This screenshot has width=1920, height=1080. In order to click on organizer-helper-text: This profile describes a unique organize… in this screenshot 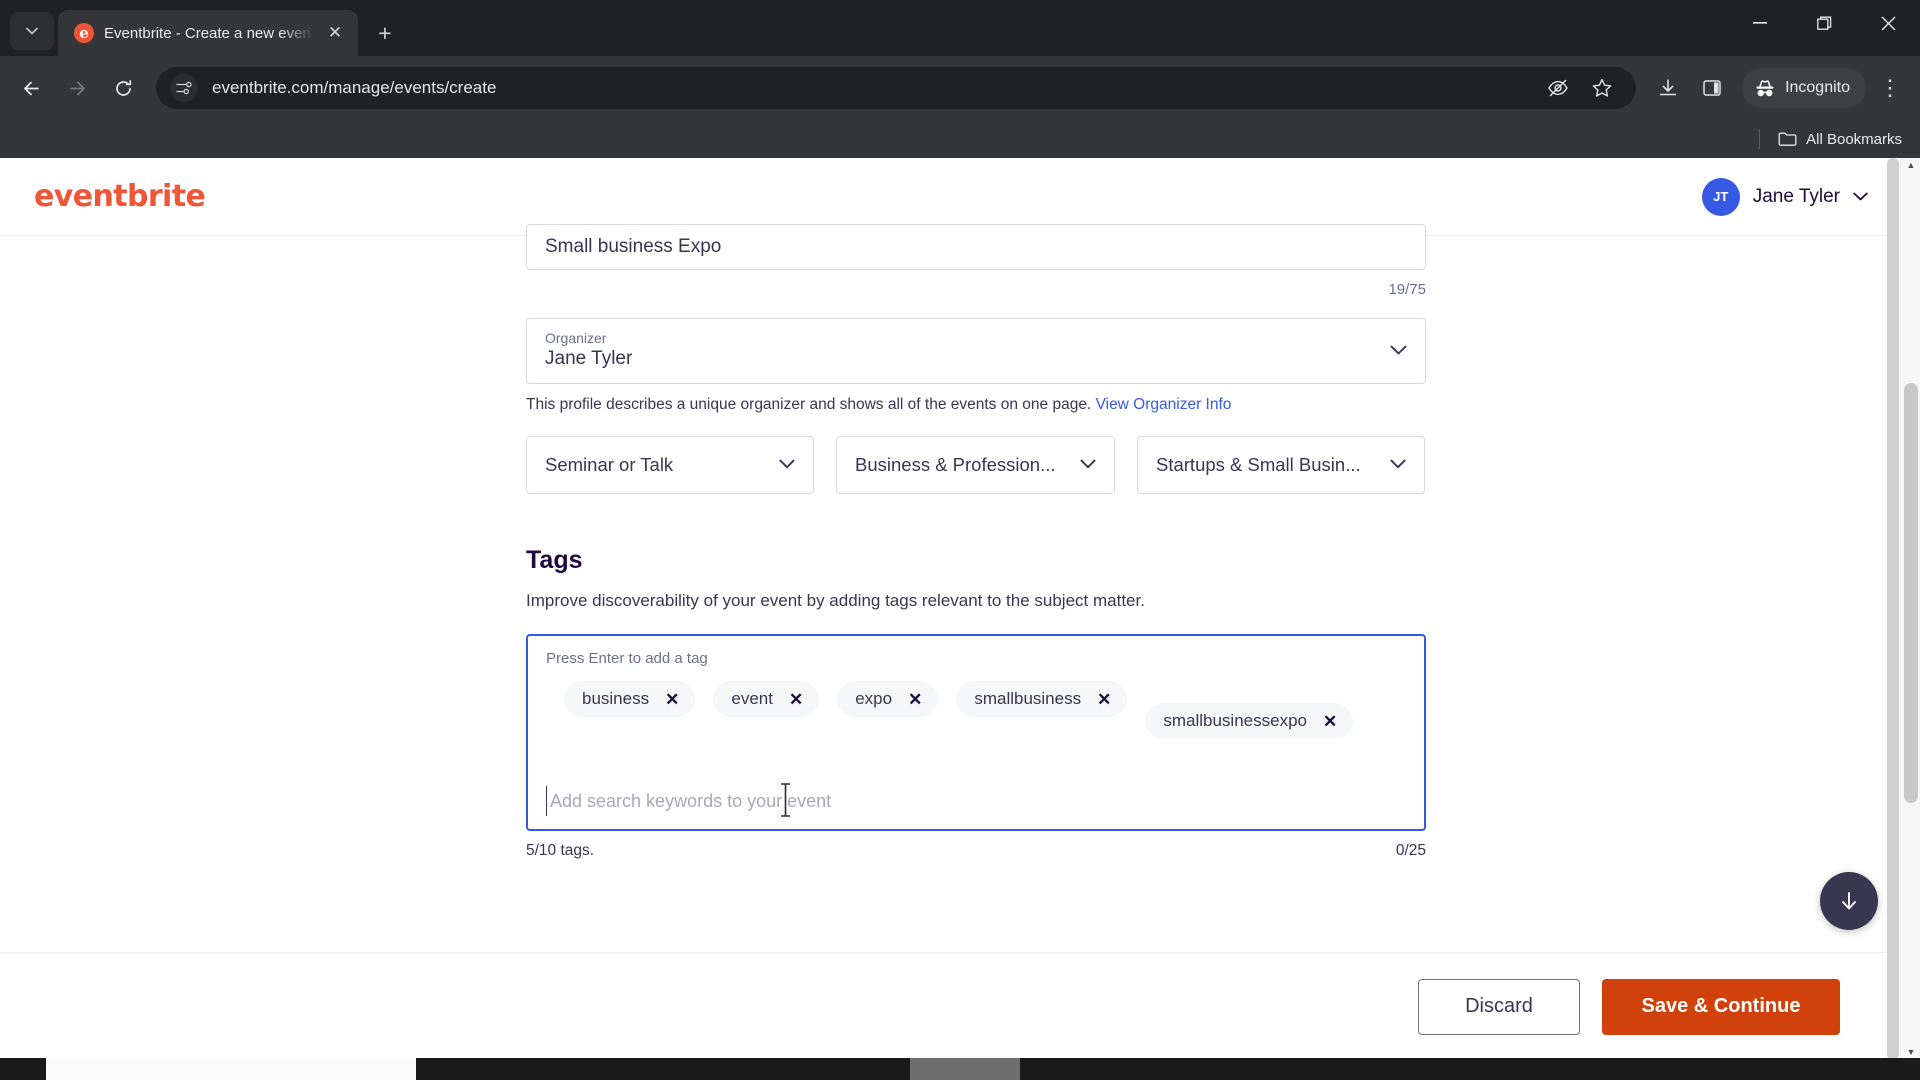, I will do `click(976, 399)`.